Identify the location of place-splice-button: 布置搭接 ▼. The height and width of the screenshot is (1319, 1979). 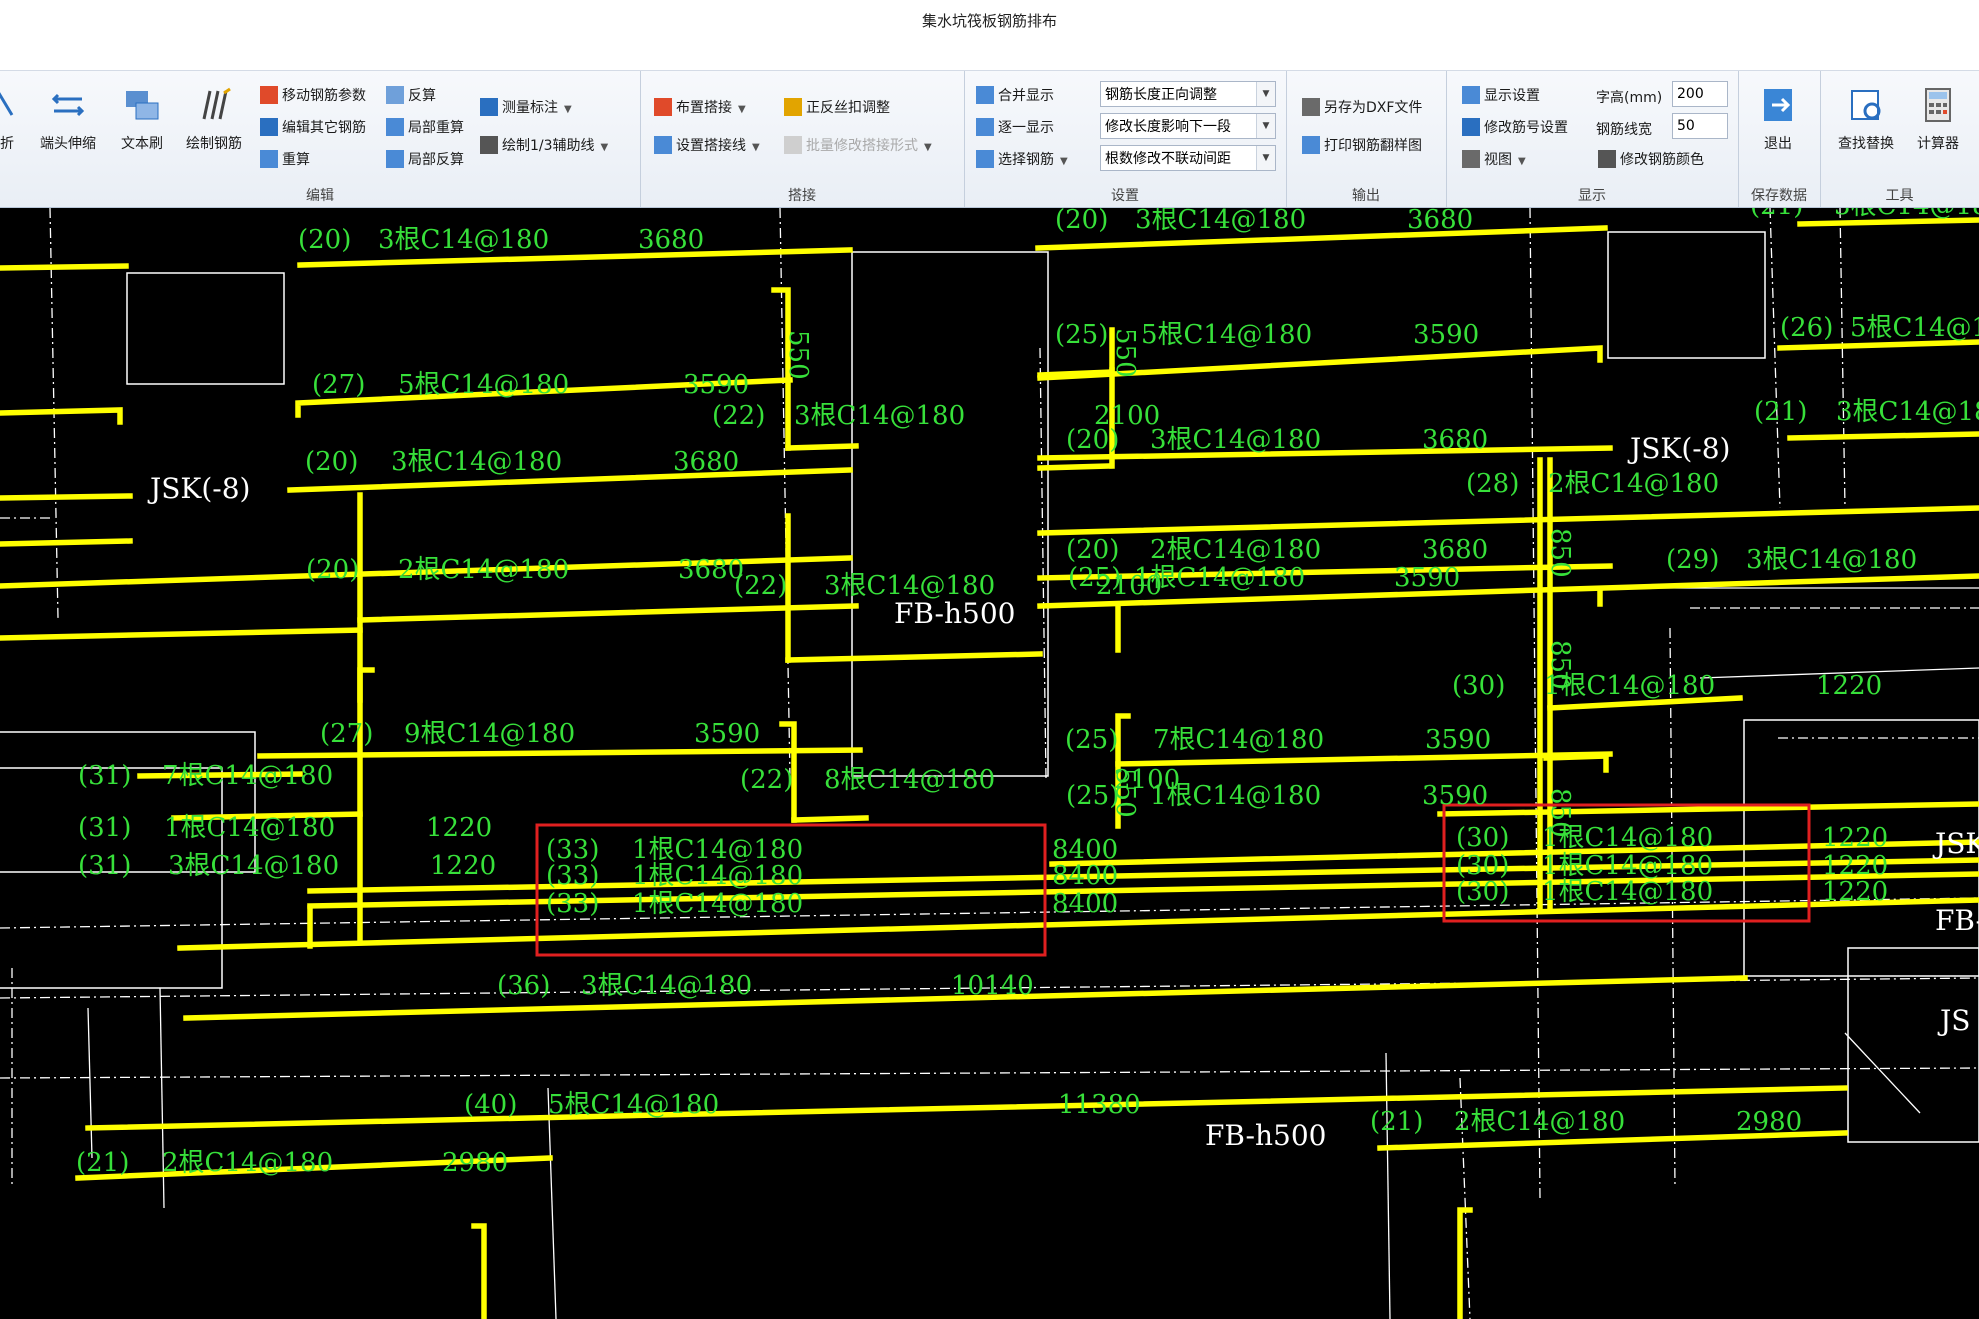
(700, 108).